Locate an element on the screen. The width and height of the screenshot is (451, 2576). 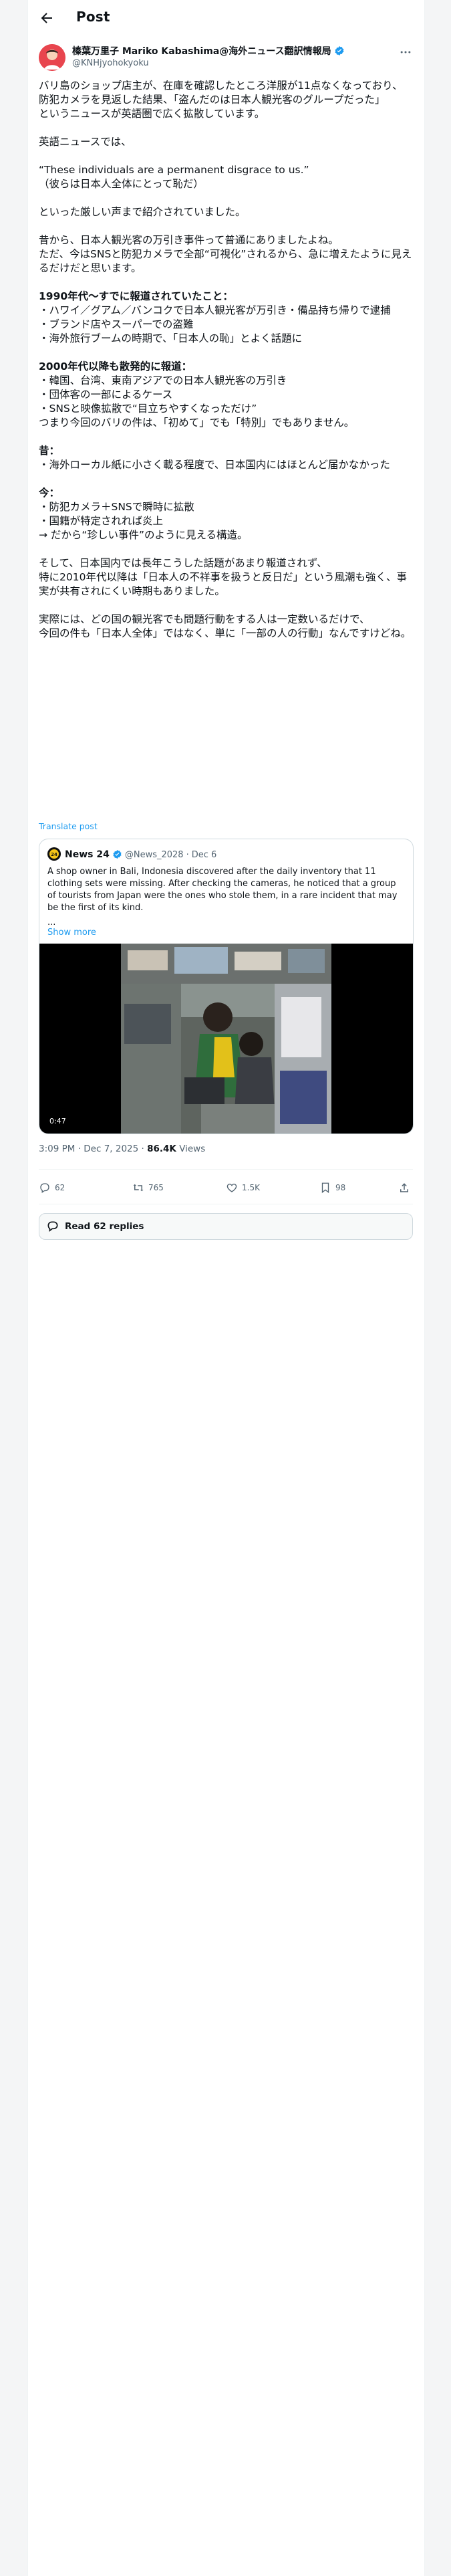
author-name: 榛葉万里子 Mariko Kabashima@海外ニュース翻訳情報局 is located at coordinates (208, 51).